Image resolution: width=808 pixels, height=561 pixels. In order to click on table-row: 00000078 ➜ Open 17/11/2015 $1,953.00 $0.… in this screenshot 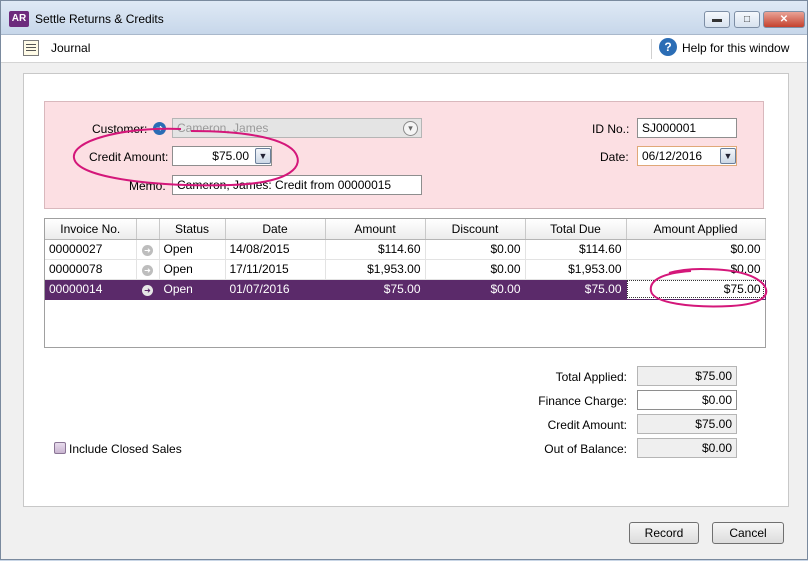, I will do `click(405, 269)`.